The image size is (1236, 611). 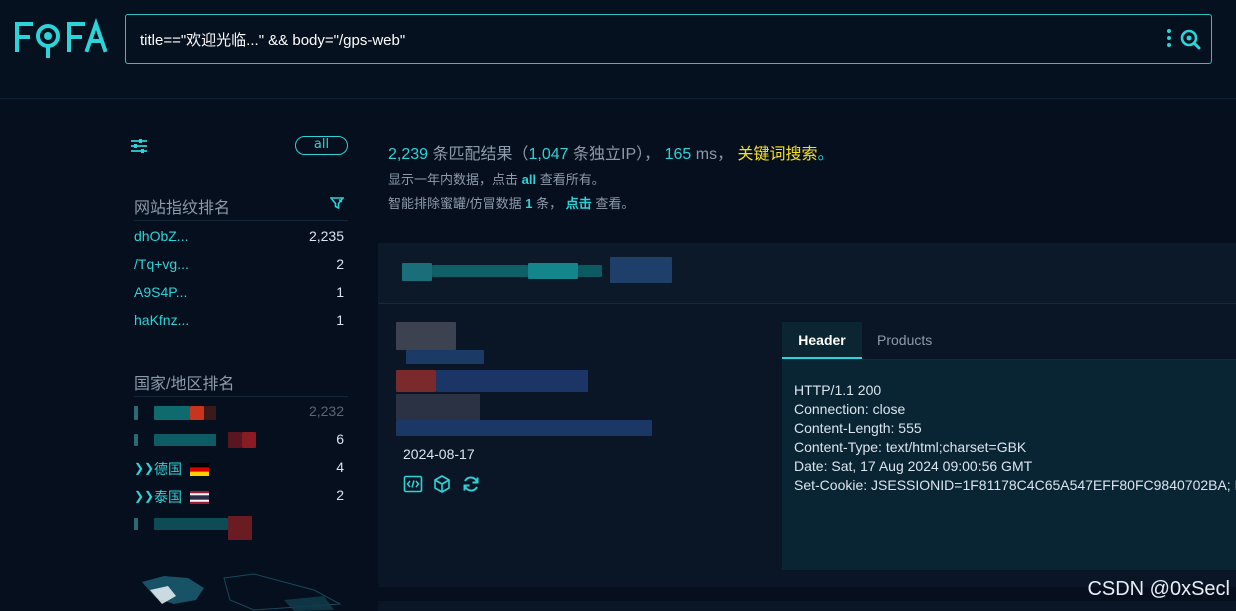 What do you see at coordinates (184, 384) in the screenshot?
I see `country-section-title: 国家/地区排名` at bounding box center [184, 384].